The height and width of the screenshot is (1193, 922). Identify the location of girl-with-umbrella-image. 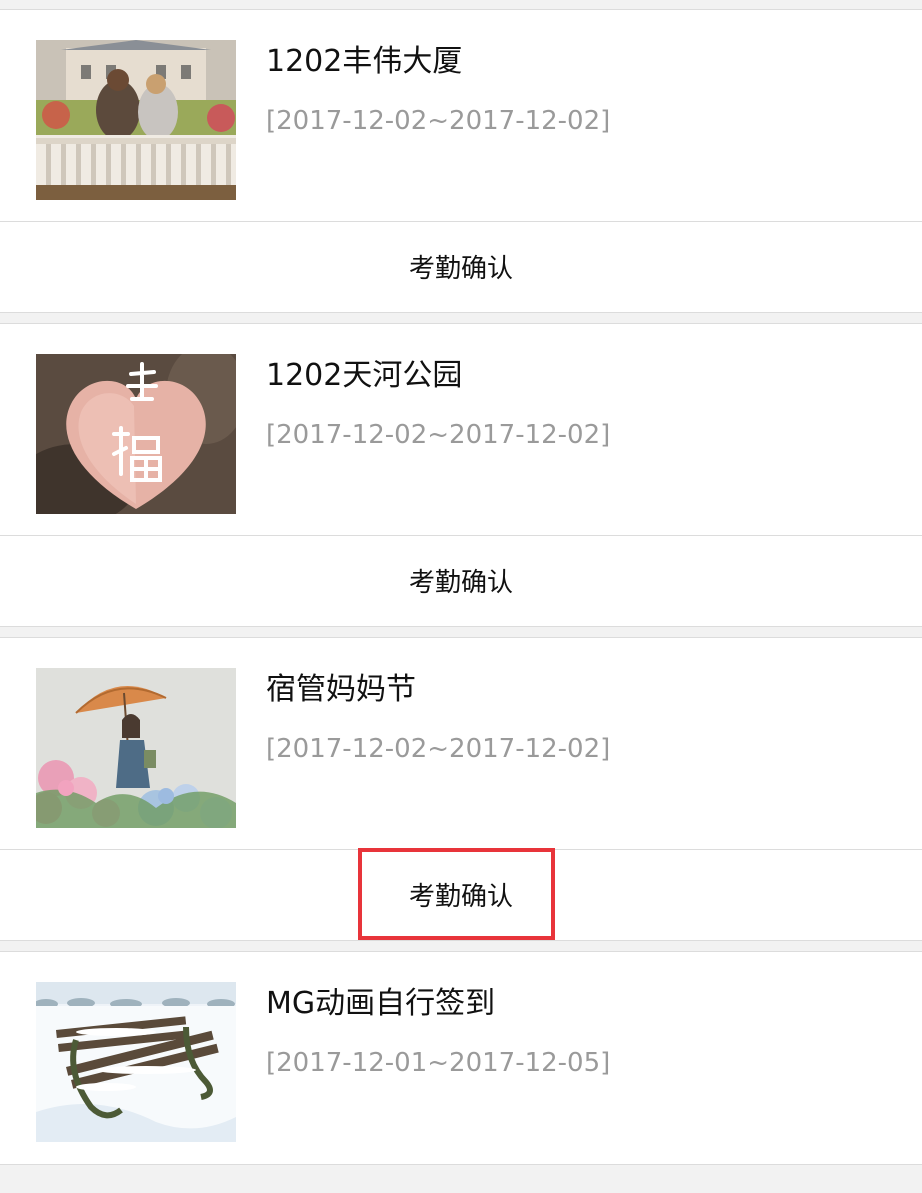
(136, 748).